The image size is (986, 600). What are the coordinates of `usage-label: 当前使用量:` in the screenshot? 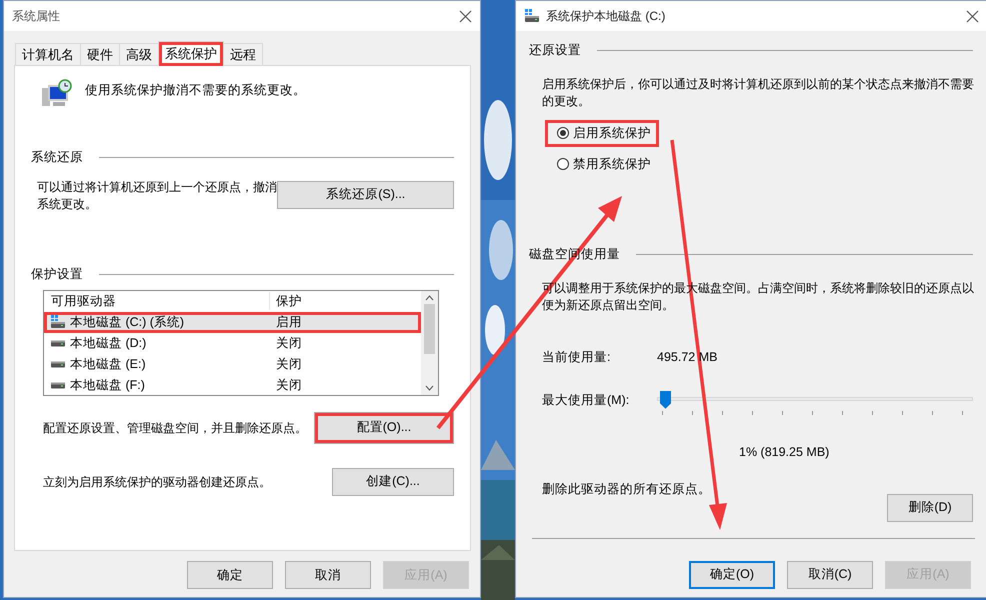 It's located at (577, 357).